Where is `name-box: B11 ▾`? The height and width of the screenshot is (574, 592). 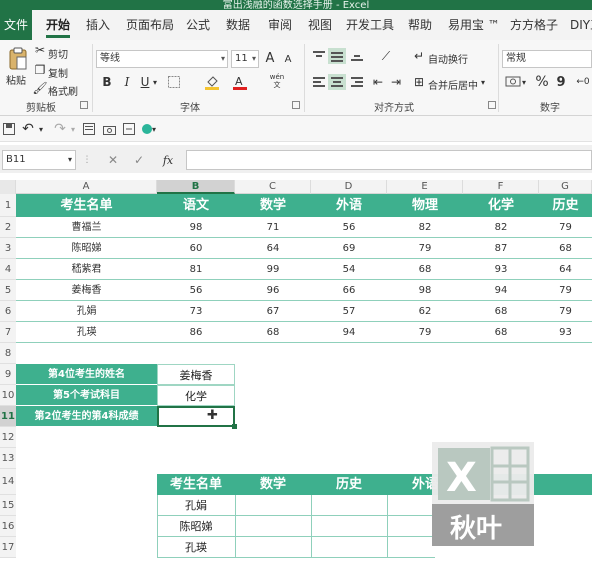
name-box: B11 ▾ is located at coordinates (39, 160).